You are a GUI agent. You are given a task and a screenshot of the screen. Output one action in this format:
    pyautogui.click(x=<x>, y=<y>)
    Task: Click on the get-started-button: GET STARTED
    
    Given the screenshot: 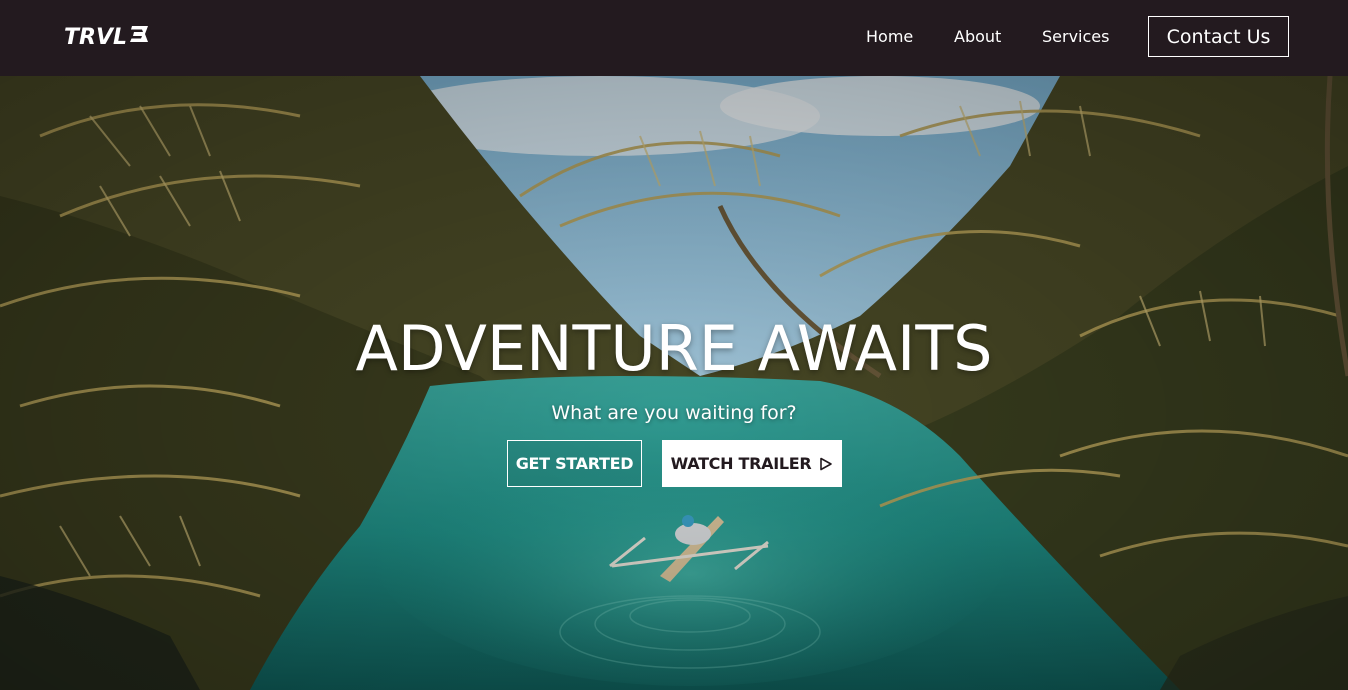 What is the action you would take?
    pyautogui.click(x=574, y=463)
    